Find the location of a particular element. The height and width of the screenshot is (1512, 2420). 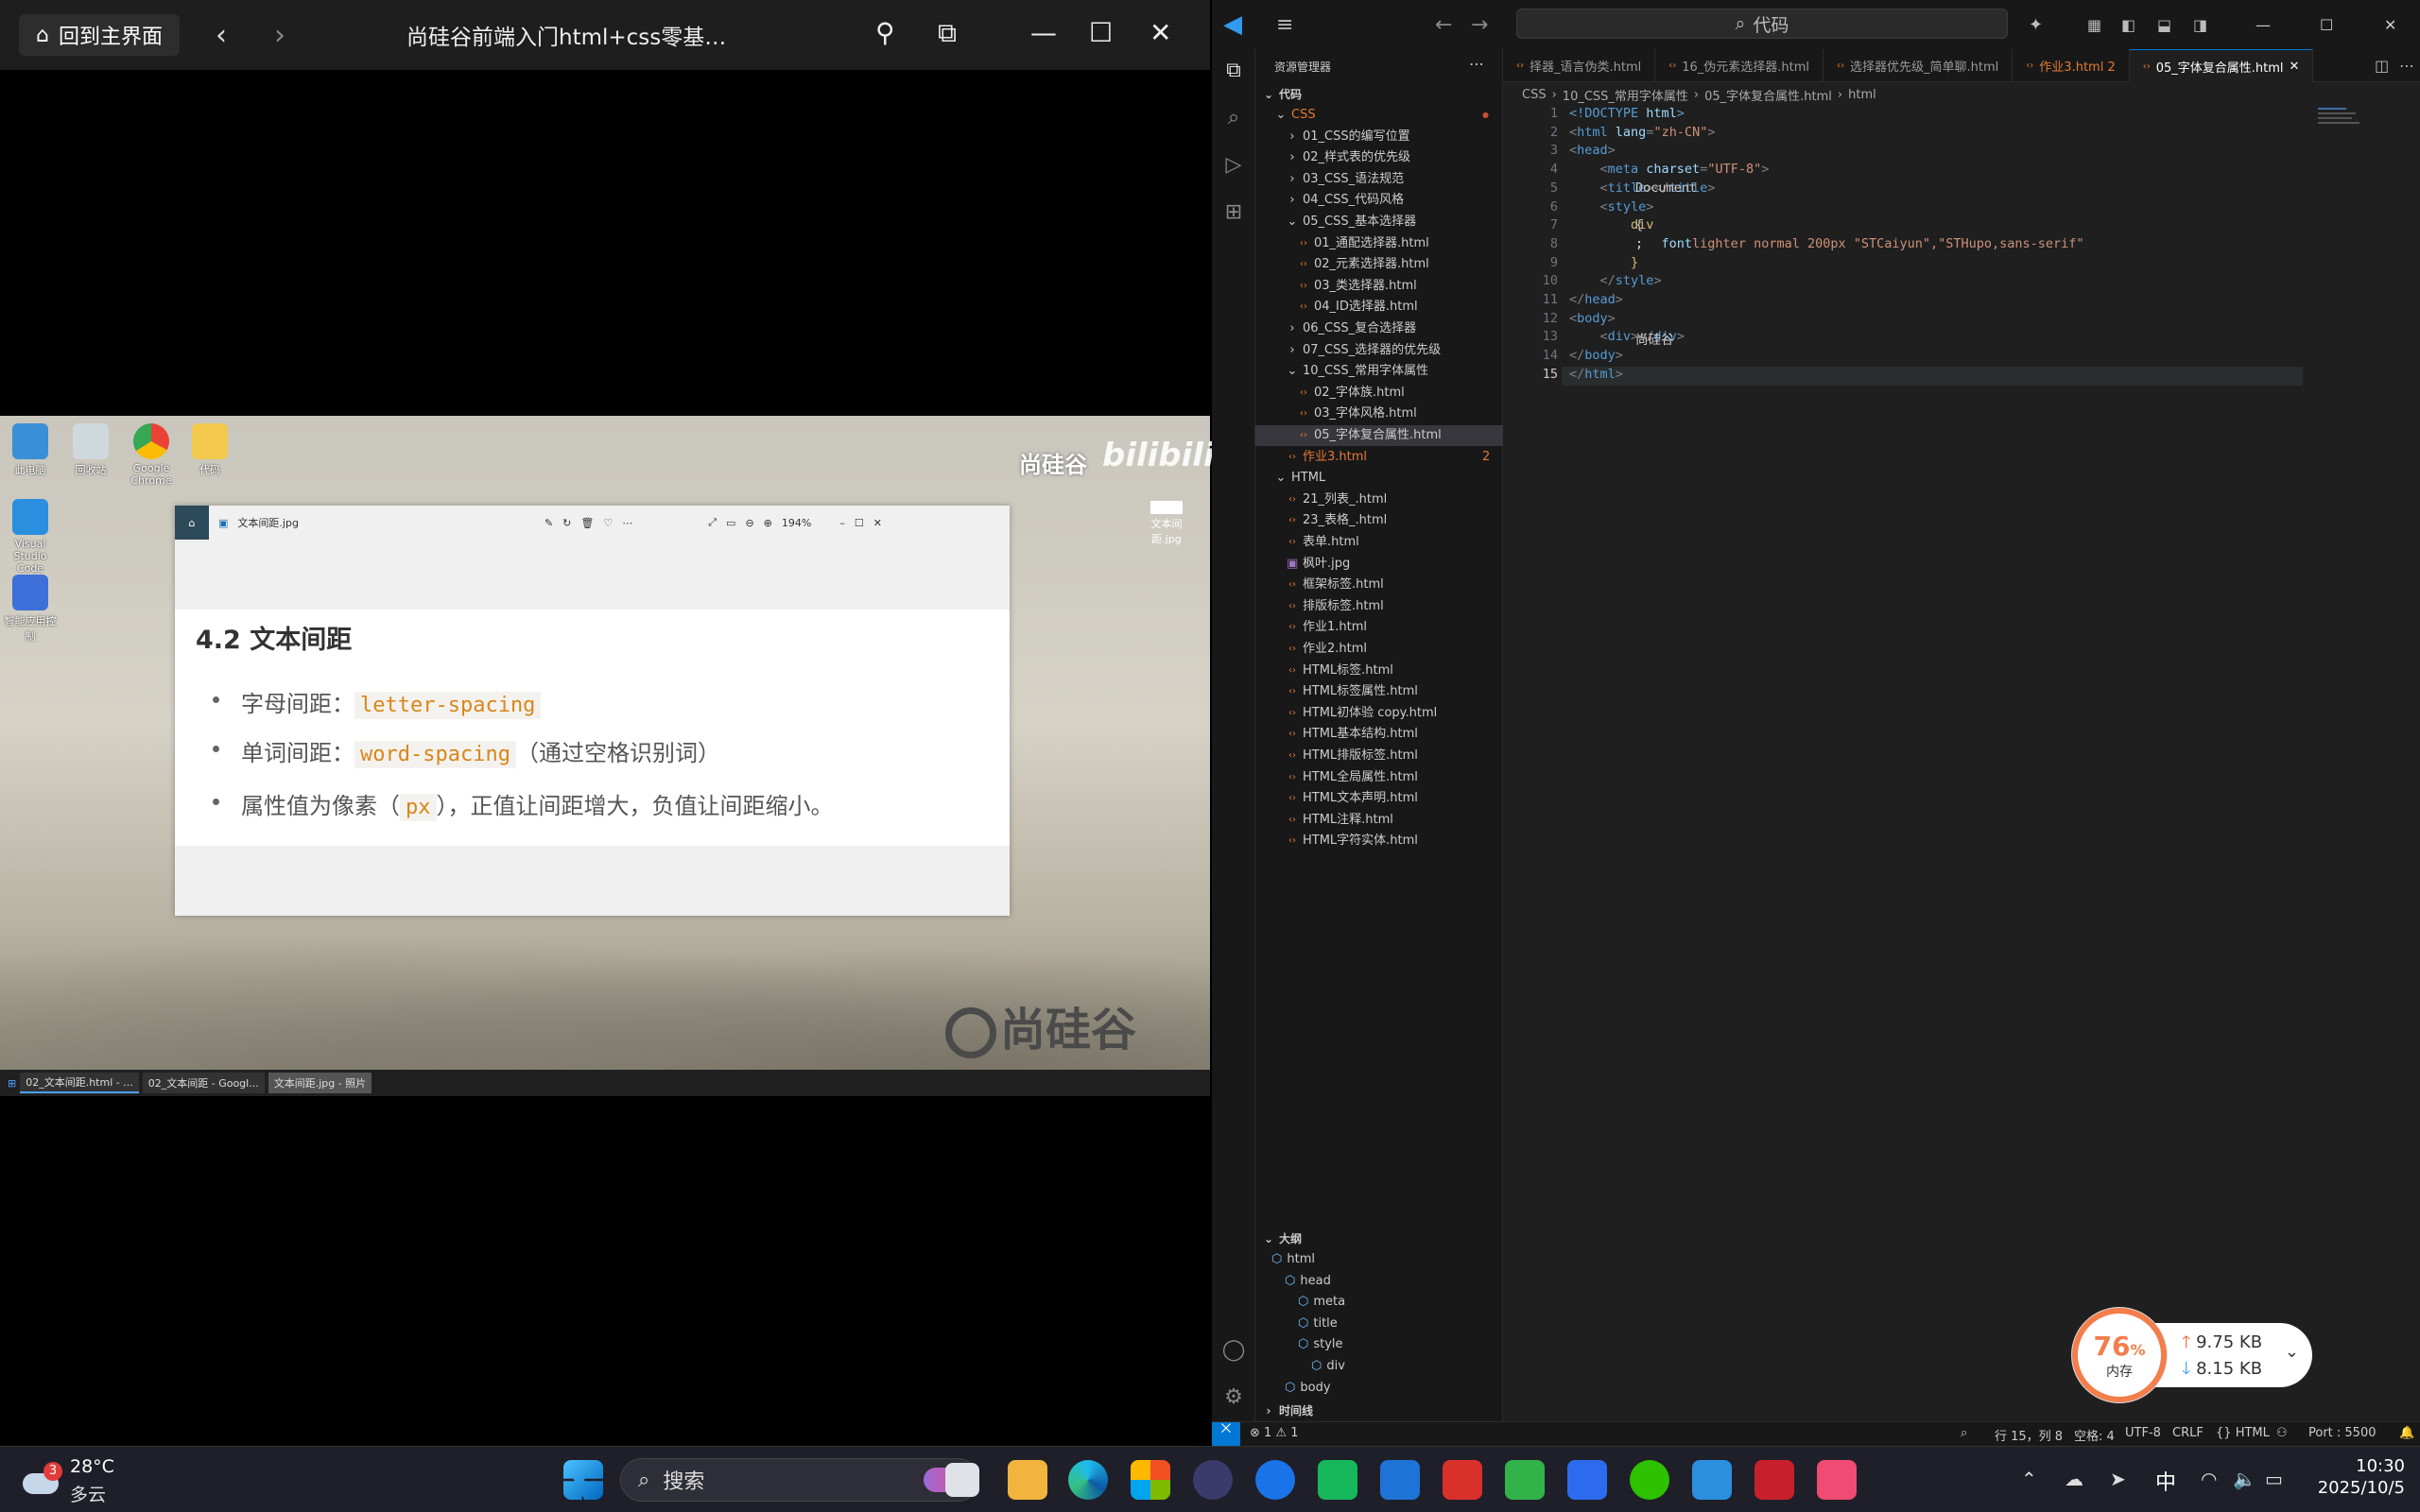

battery-icon: ▭ is located at coordinates (2274, 1479).